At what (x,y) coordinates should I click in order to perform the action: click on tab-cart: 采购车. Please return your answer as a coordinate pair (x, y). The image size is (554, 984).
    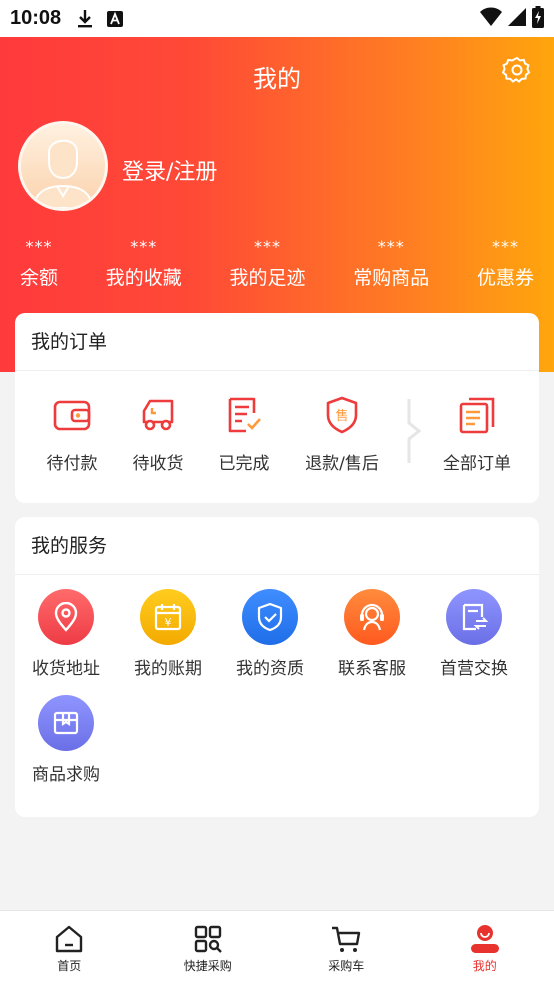
    Looking at the image, I should click on (346, 947).